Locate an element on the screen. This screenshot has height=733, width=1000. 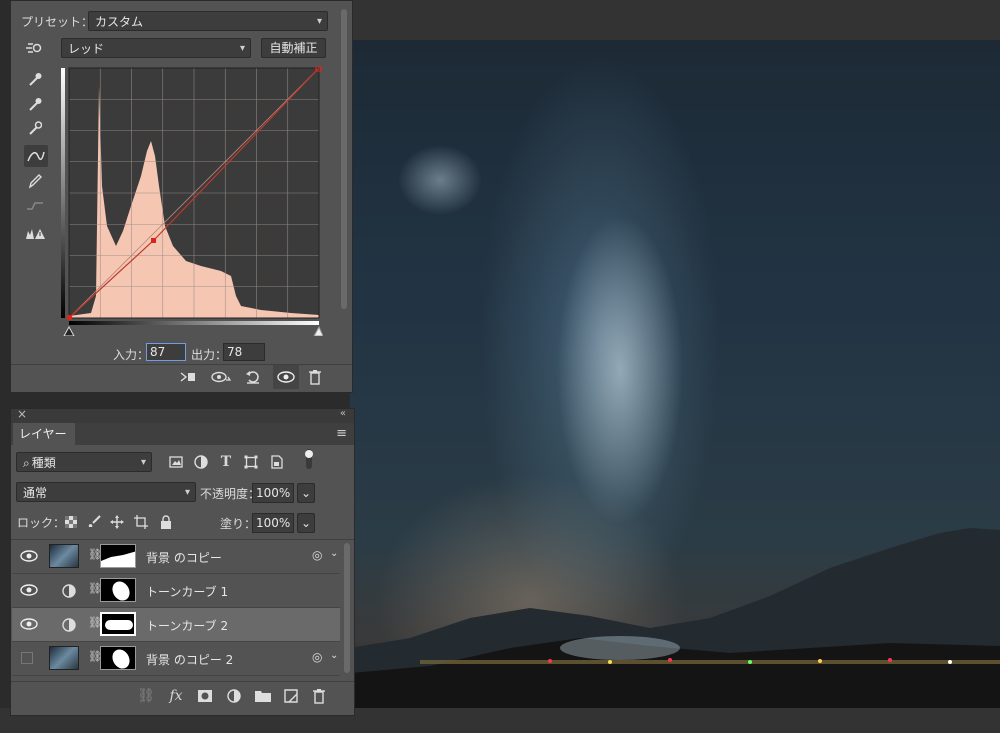
lock-position-move-icon is located at coordinates (117, 522).